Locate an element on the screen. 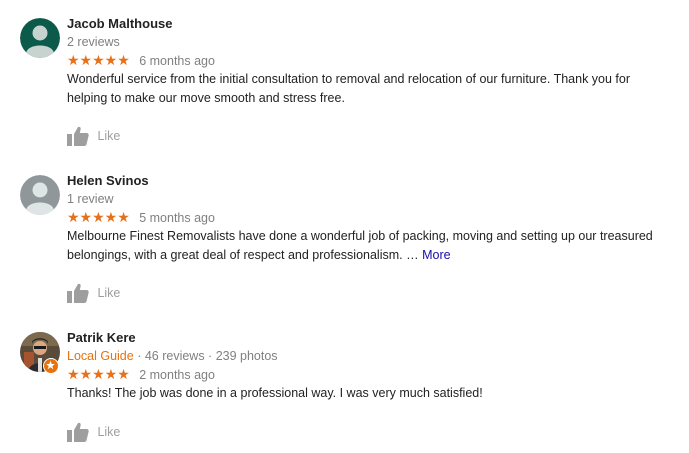  review-date: 6 months ago is located at coordinates (177, 60).